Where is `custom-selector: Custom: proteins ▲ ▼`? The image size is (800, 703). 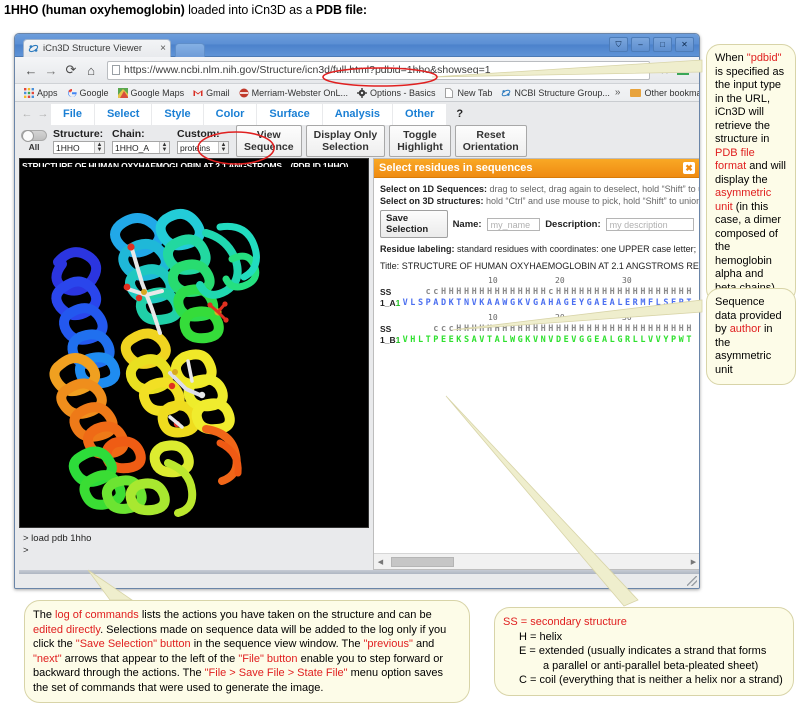 custom-selector: Custom: proteins ▲ ▼ is located at coordinates (203, 141).